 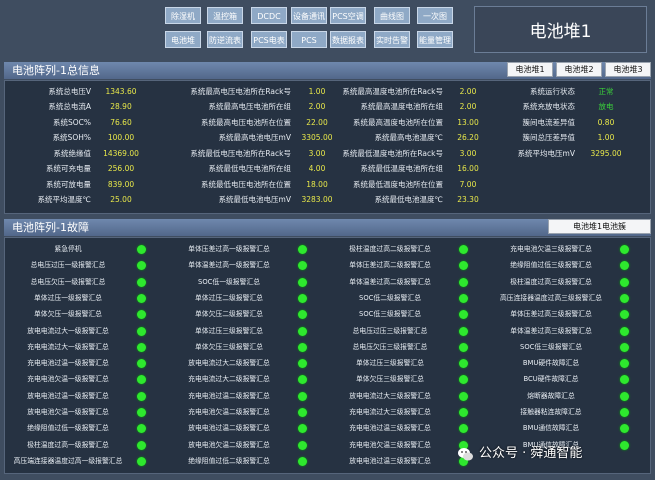 I want to click on summary-label: 系统最低电池电压mV, so click(x=254, y=199).